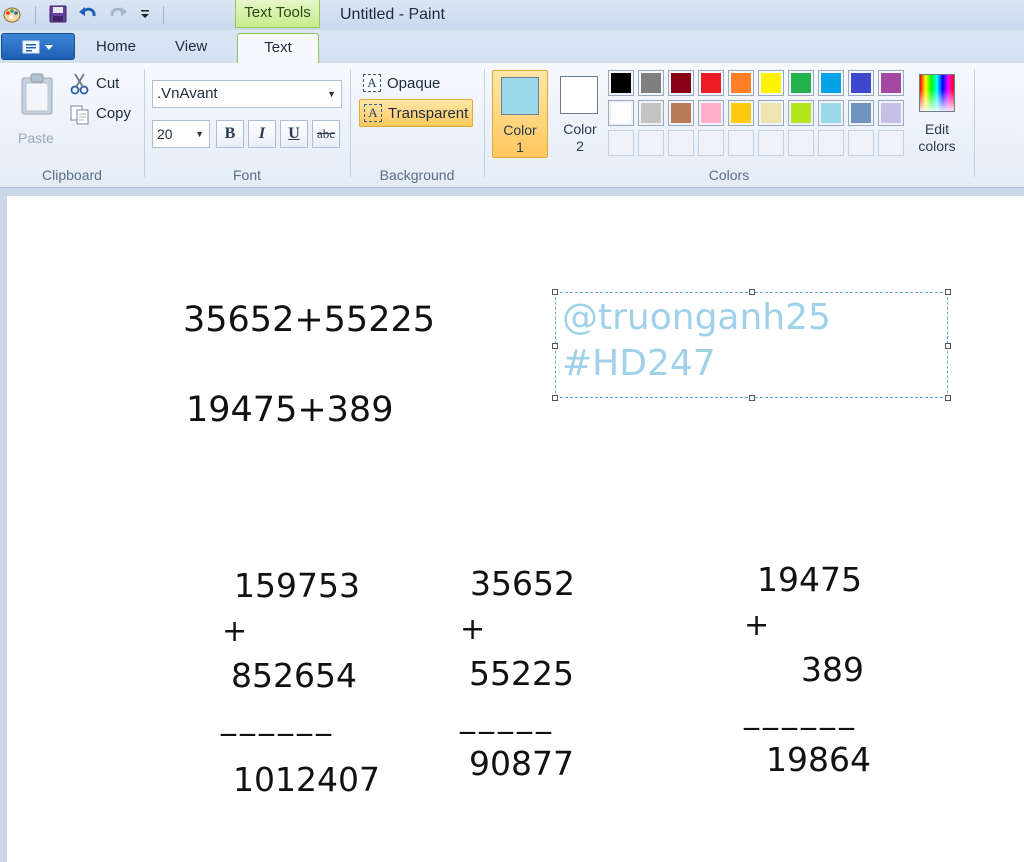  Describe the element at coordinates (88, 14) in the screenshot. I see `undo-icon` at that location.